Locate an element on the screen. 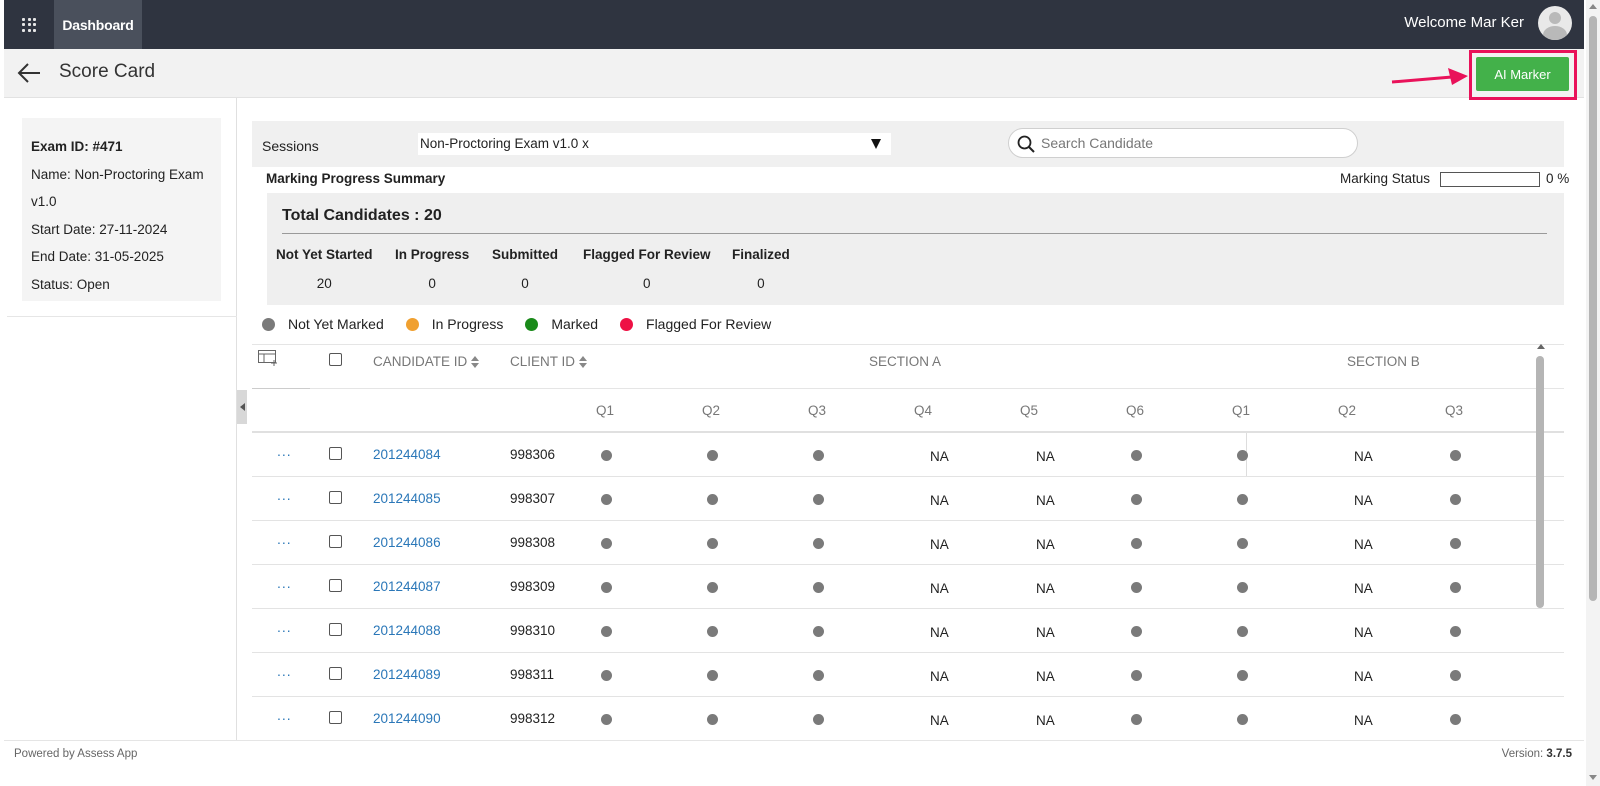 This screenshot has height=786, width=1600. apps-grid-icon is located at coordinates (29, 24).